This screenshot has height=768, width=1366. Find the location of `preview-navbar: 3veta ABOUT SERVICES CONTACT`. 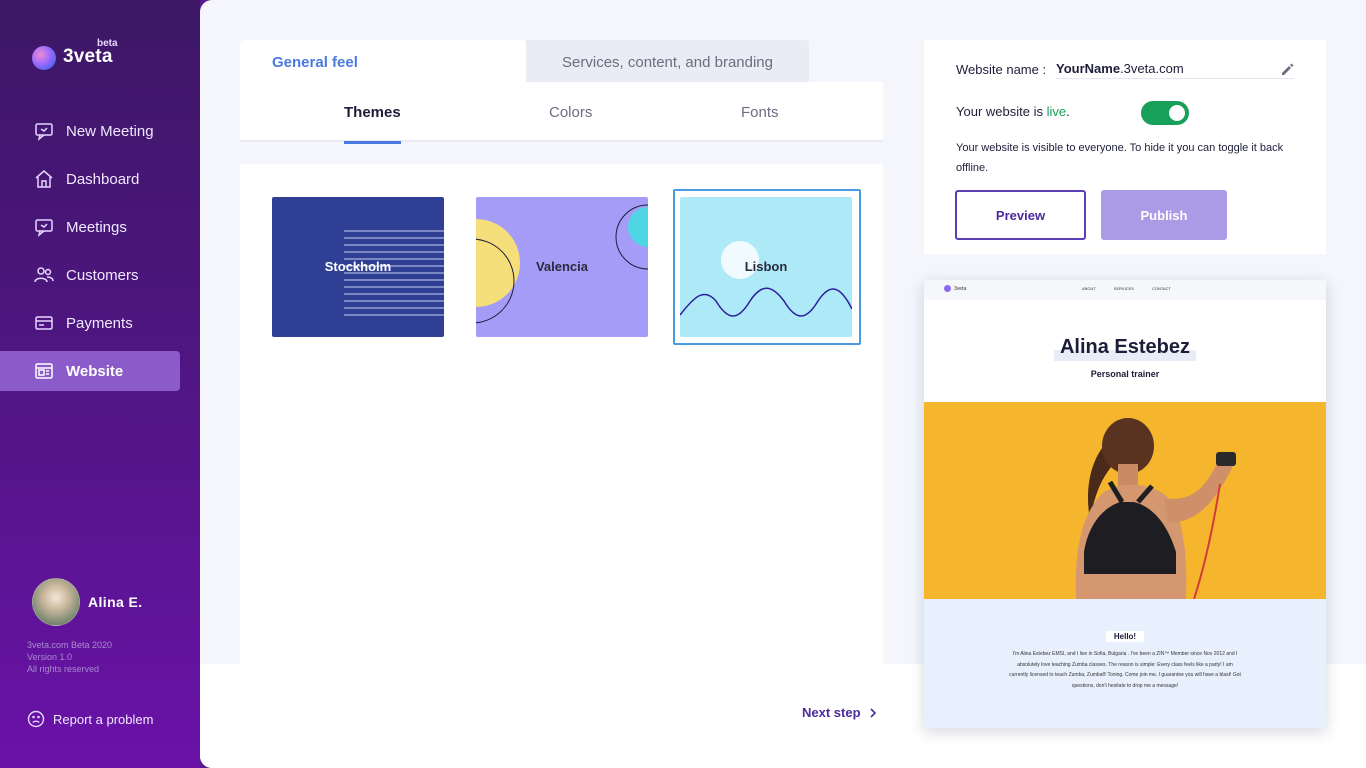

preview-navbar: 3veta ABOUT SERVICES CONTACT is located at coordinates (1125, 290).